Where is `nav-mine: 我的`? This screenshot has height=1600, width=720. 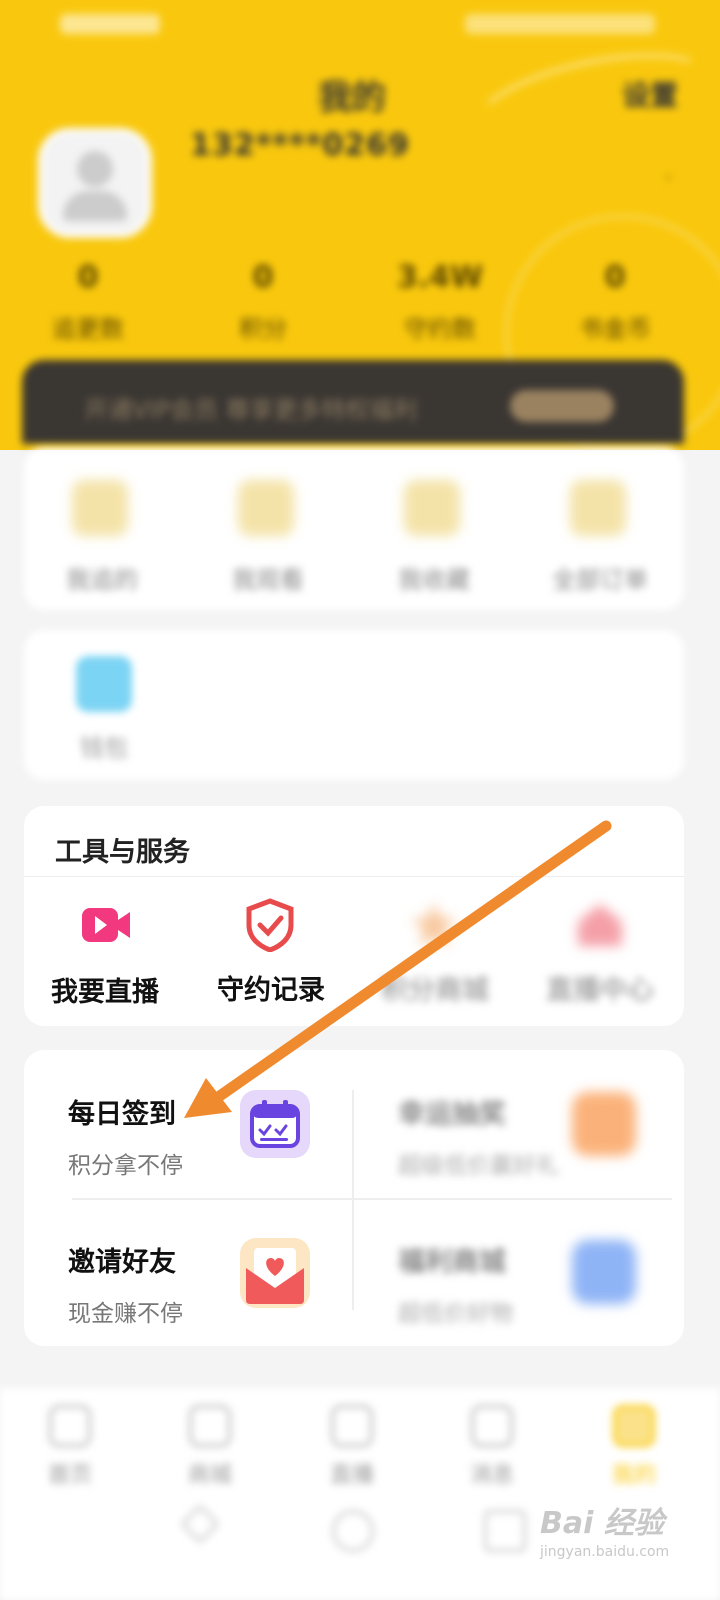
nav-mine: 我的 is located at coordinates (634, 1447).